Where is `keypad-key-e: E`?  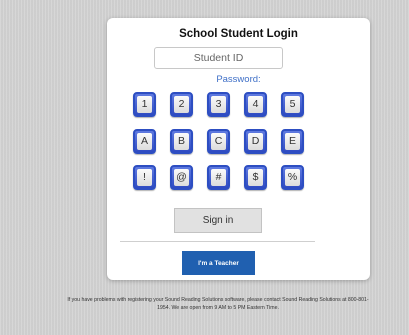 keypad-key-e: E is located at coordinates (292, 141).